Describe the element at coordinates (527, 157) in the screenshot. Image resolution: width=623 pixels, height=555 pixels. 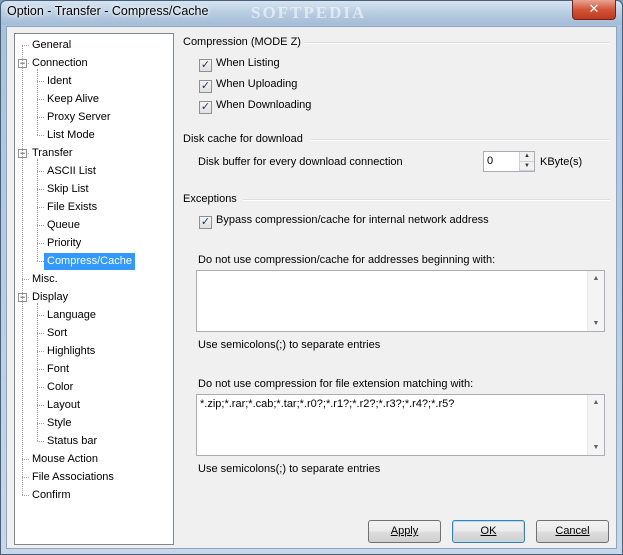
I see `spinner-up-icon: ▲` at that location.